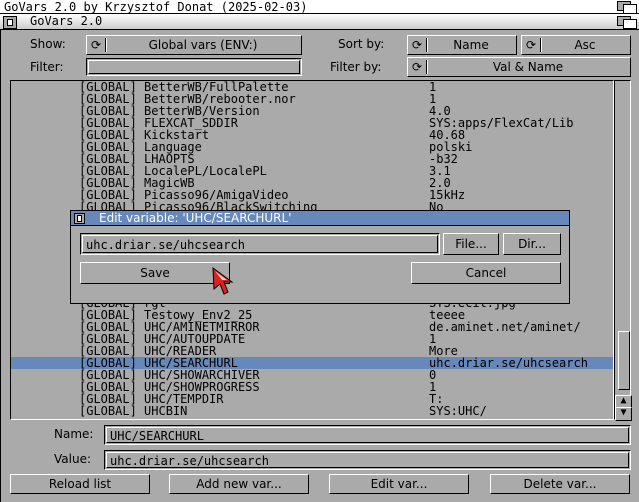 Image resolution: width=639 pixels, height=502 pixels. I want to click on show-label: Show:, so click(48, 44).